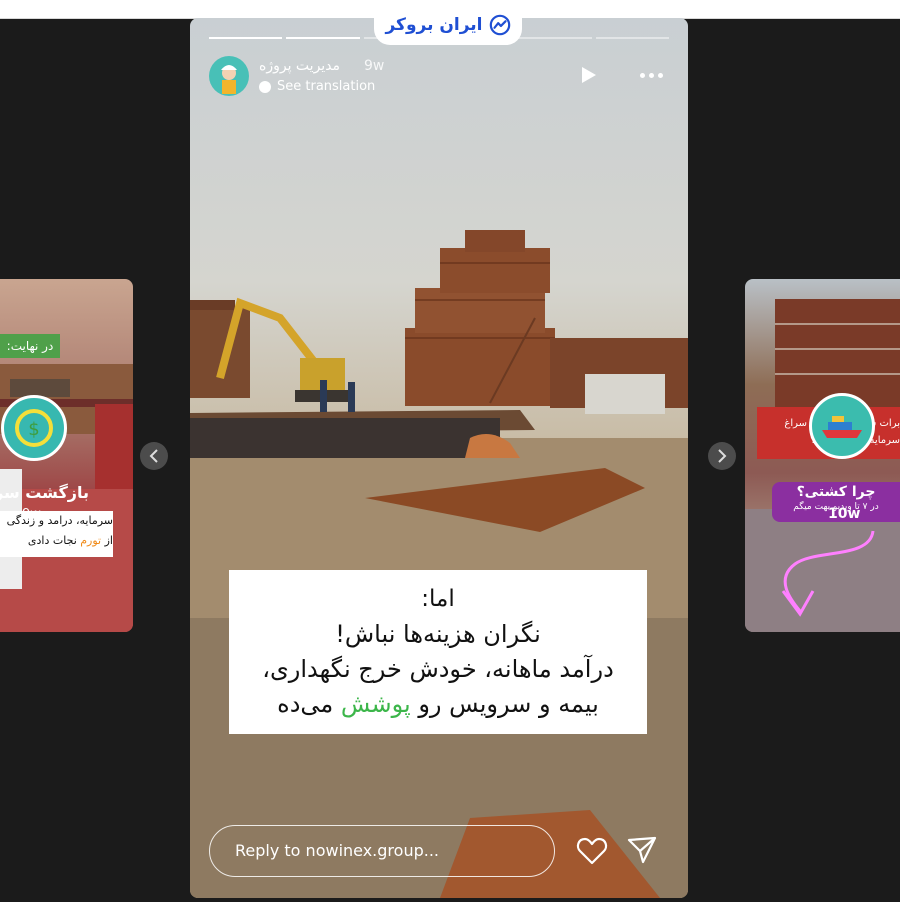 This screenshot has width=900, height=902. I want to click on brand-header: ایران بروکر, so click(448, 24).